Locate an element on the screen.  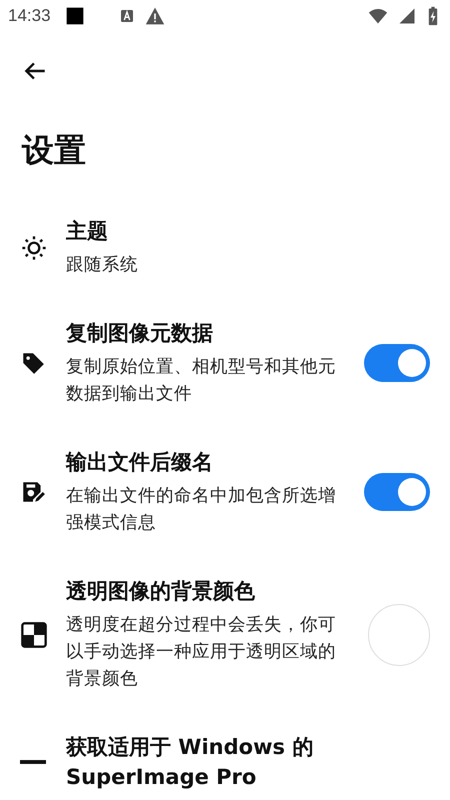
setting-title: 复制图像元数据 is located at coordinates (140, 333).